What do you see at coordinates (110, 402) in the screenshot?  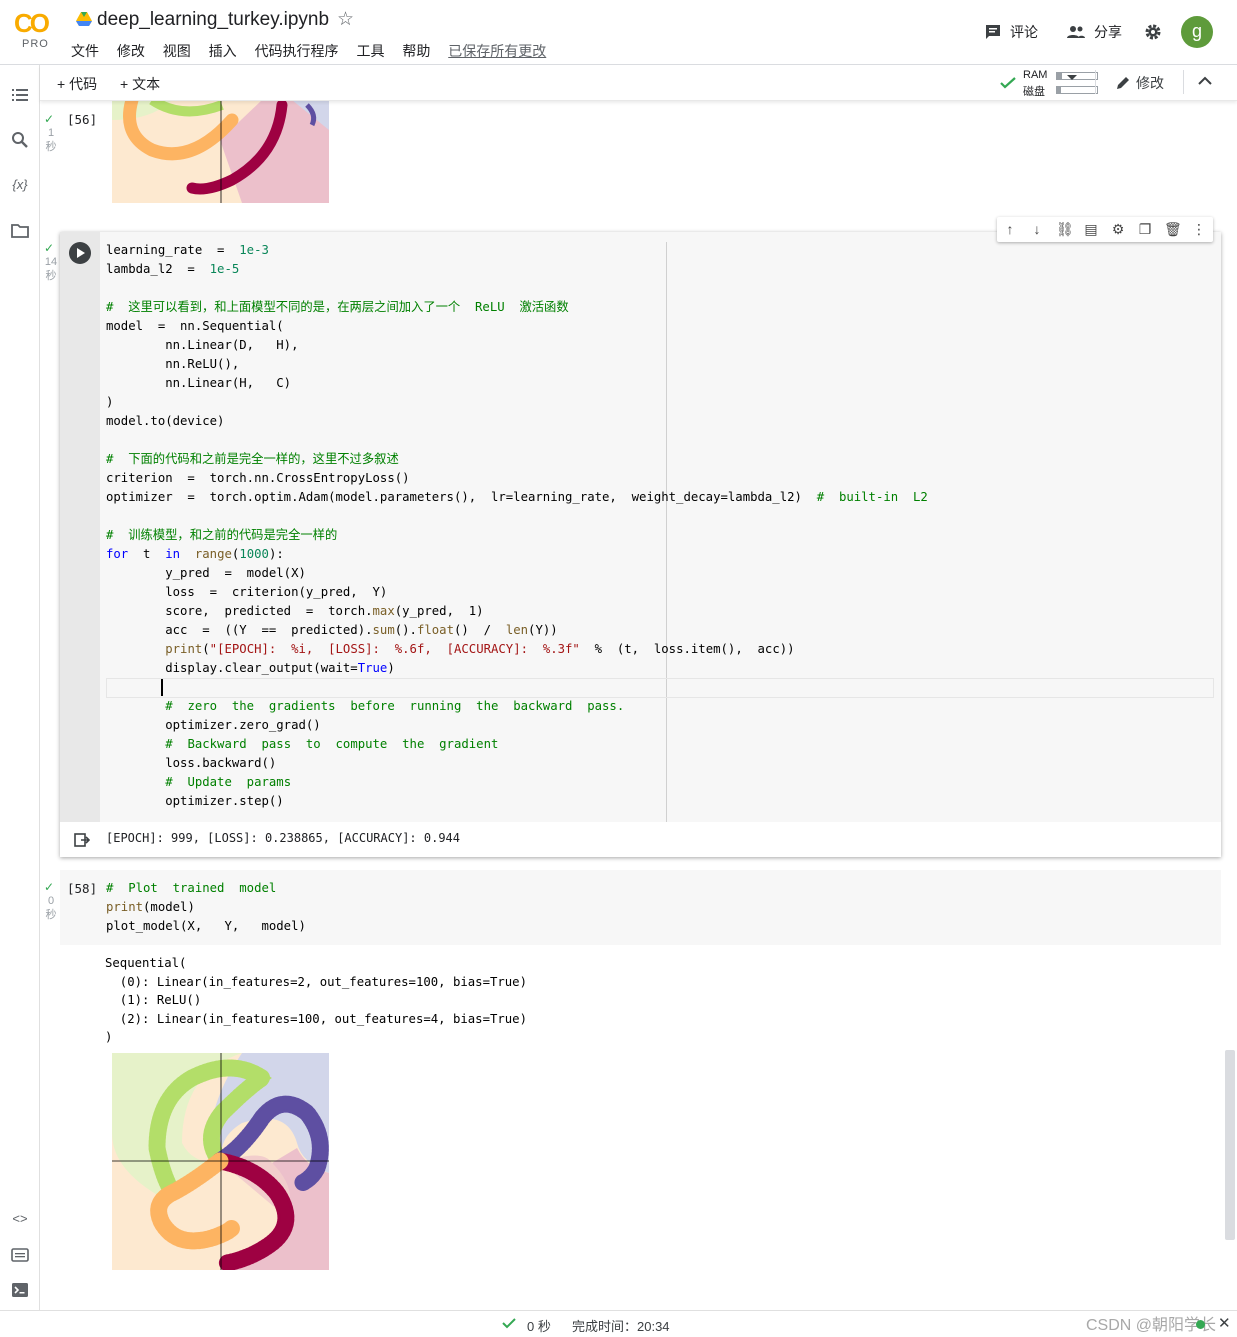 I see `code-line: )` at bounding box center [110, 402].